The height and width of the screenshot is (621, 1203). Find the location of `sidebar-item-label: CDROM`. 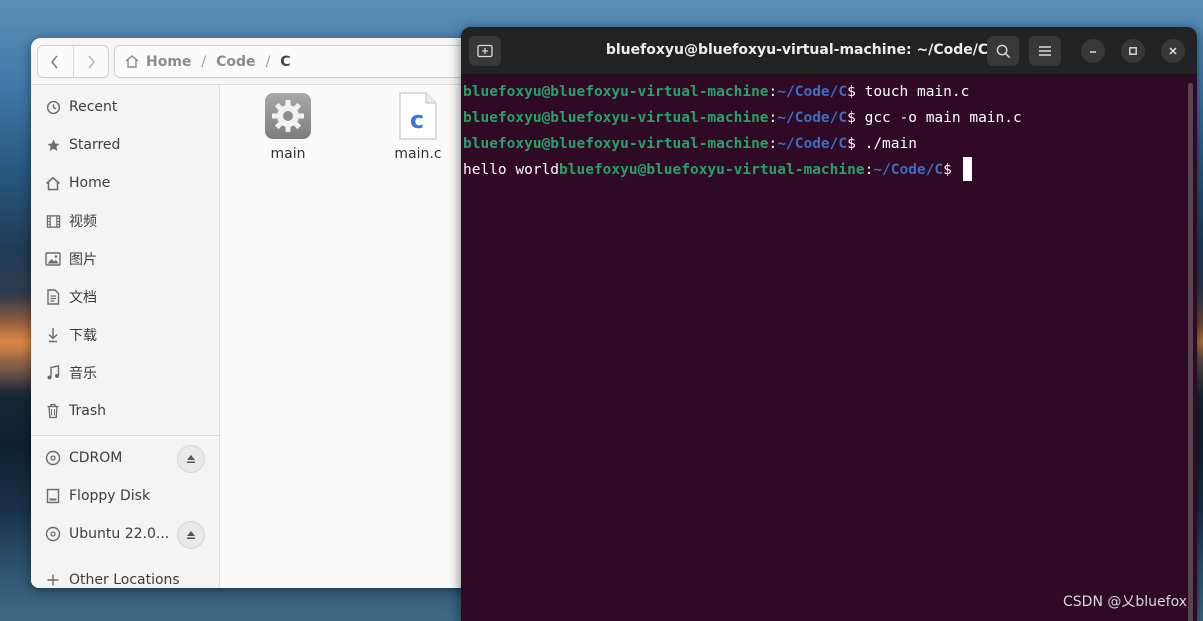

sidebar-item-label: CDROM is located at coordinates (96, 458).